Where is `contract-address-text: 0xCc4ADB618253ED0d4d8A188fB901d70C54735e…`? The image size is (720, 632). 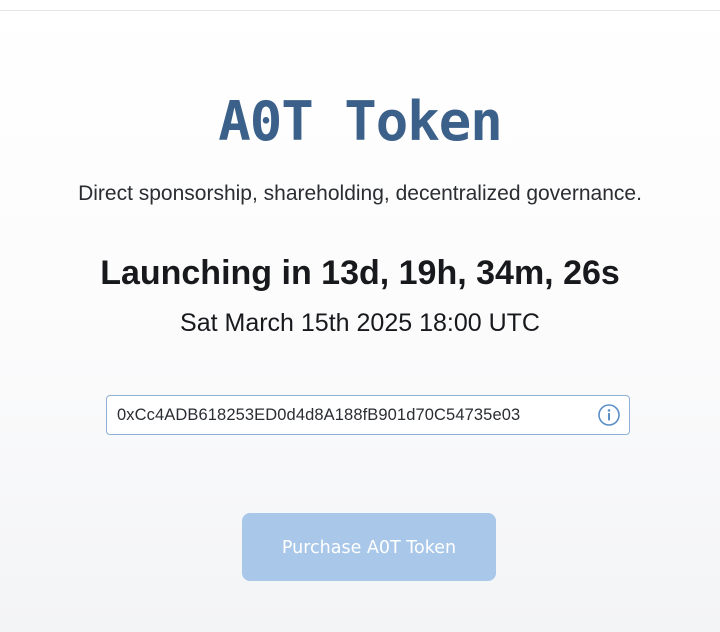
contract-address-text: 0xCc4ADB618253ED0d4d8A188fB901d70C54735e… is located at coordinates (357, 415).